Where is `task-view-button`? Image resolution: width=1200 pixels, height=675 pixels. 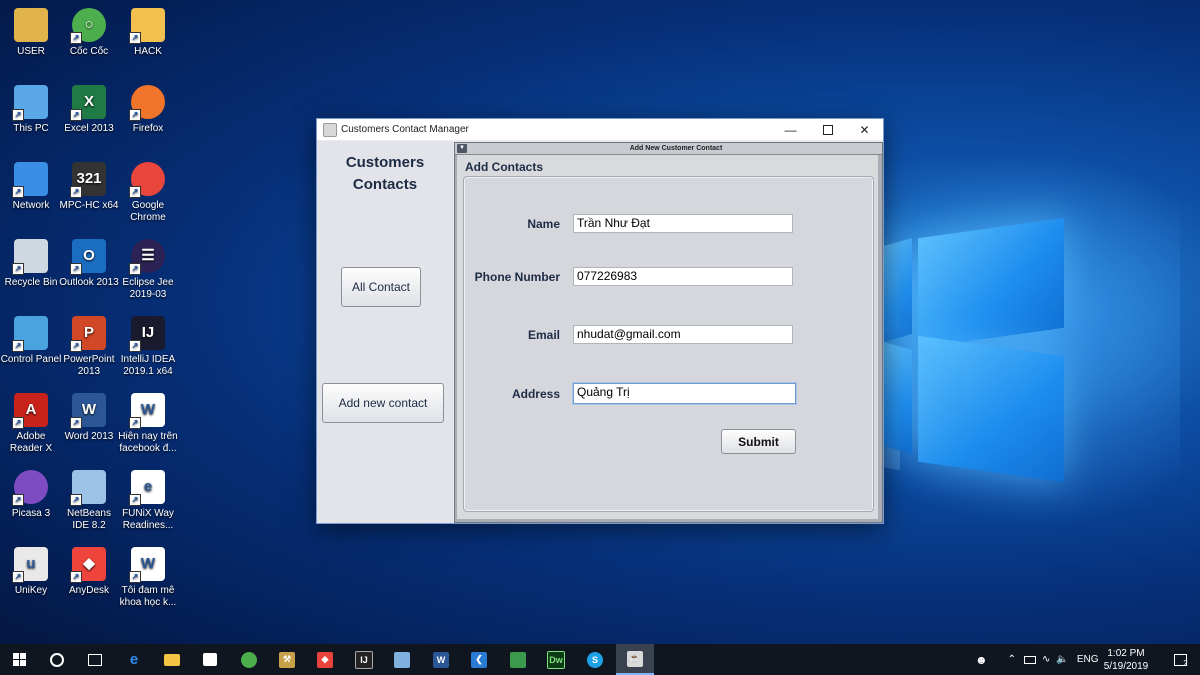 task-view-button is located at coordinates (95, 659).